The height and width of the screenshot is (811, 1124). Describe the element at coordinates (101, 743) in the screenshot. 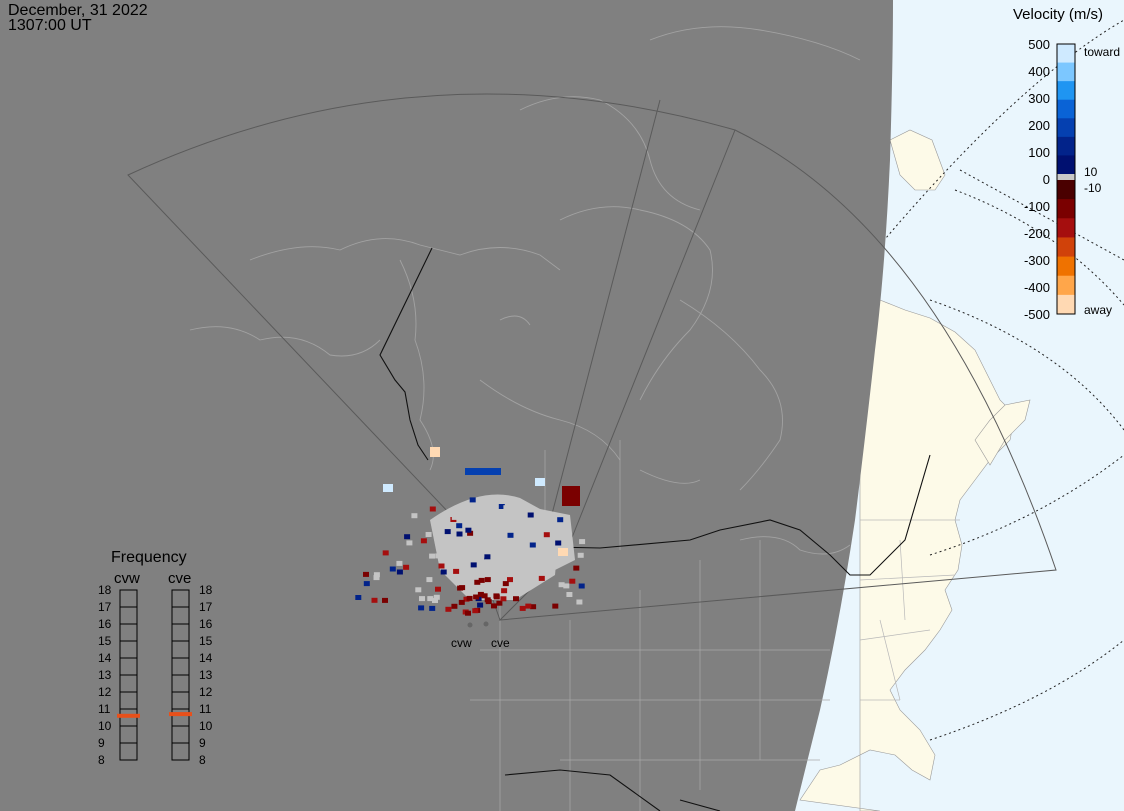

I see `frequency-scale-label-left: 9` at that location.